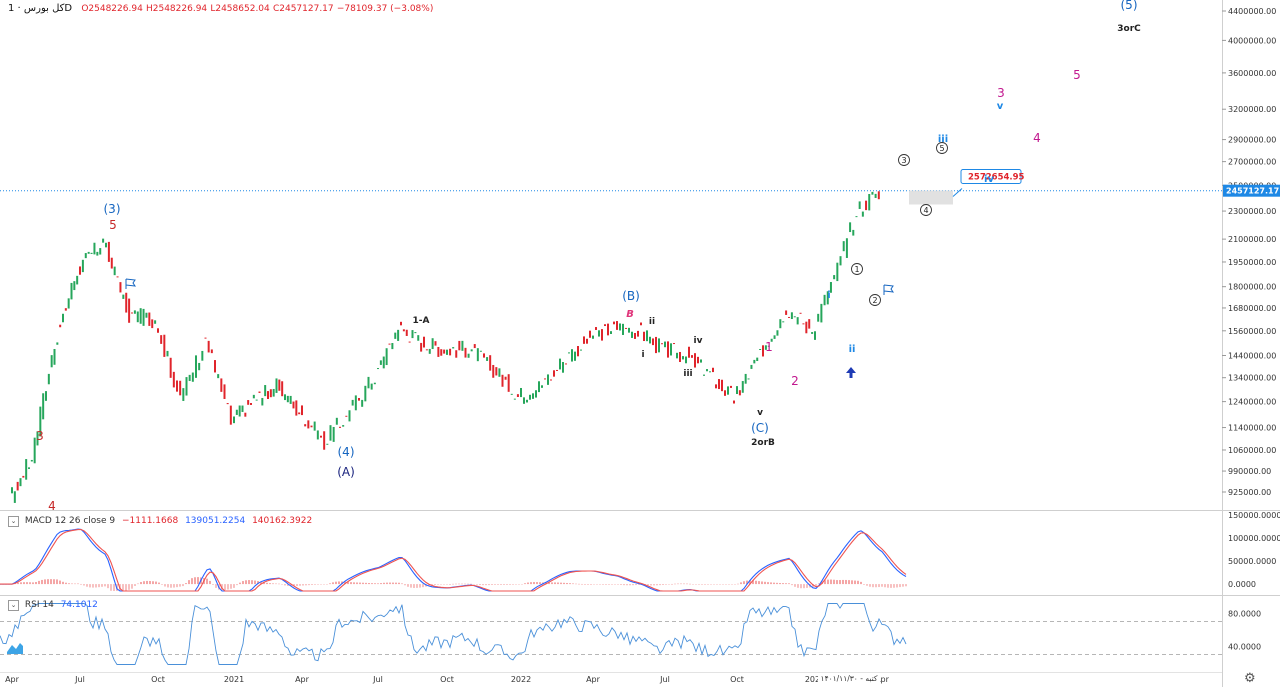 Image resolution: width=1280 pixels, height=687 pixels. What do you see at coordinates (15, 648) in the screenshot?
I see `tradingview-logo-icon` at bounding box center [15, 648].